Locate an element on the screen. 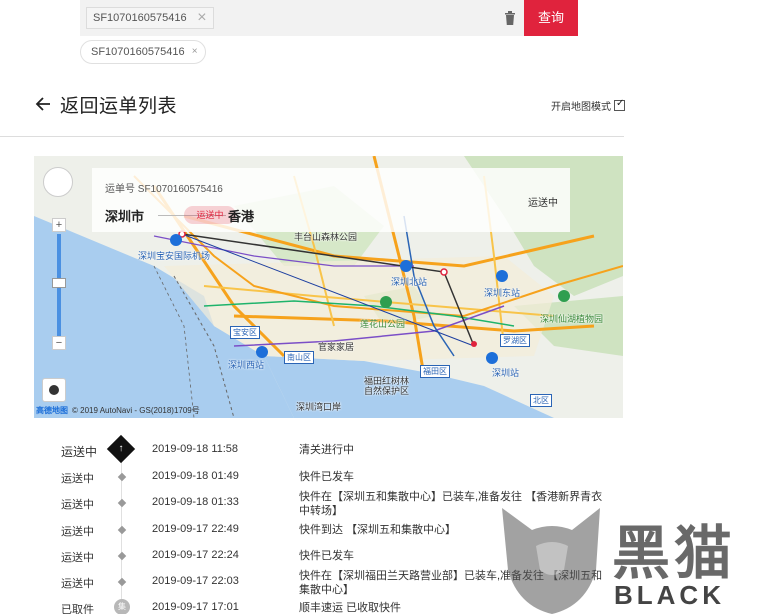 This screenshot has width=768, height=614. map-label-east-station: 深圳东站 is located at coordinates (502, 293).